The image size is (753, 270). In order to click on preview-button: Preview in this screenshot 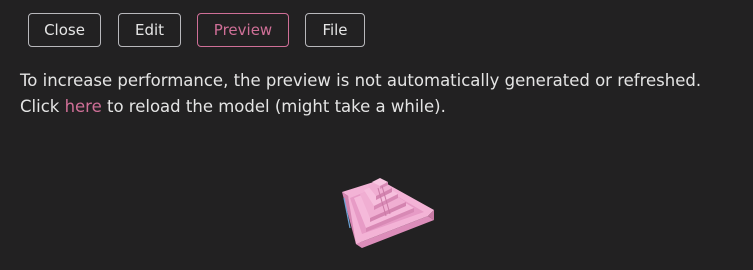, I will do `click(243, 30)`.